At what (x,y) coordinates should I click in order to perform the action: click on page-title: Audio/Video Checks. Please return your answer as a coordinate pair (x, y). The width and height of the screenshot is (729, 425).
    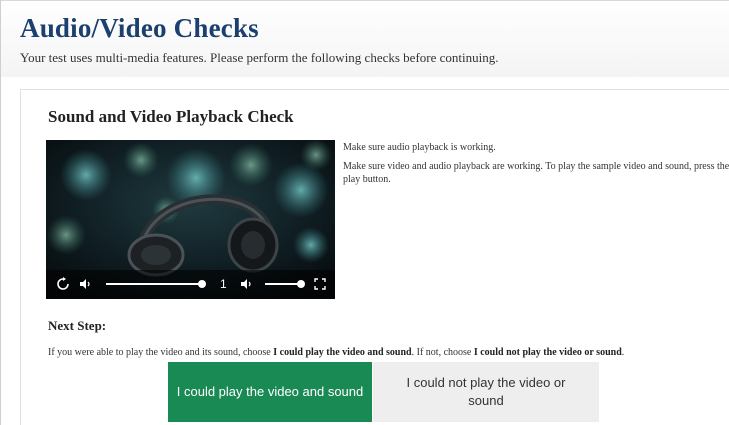
    Looking at the image, I should click on (139, 28).